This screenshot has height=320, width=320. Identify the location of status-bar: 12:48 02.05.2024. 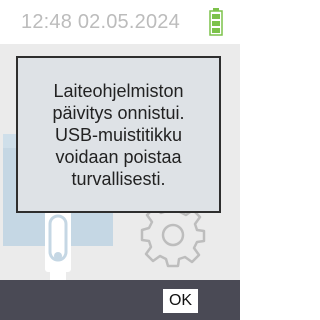
(120, 22).